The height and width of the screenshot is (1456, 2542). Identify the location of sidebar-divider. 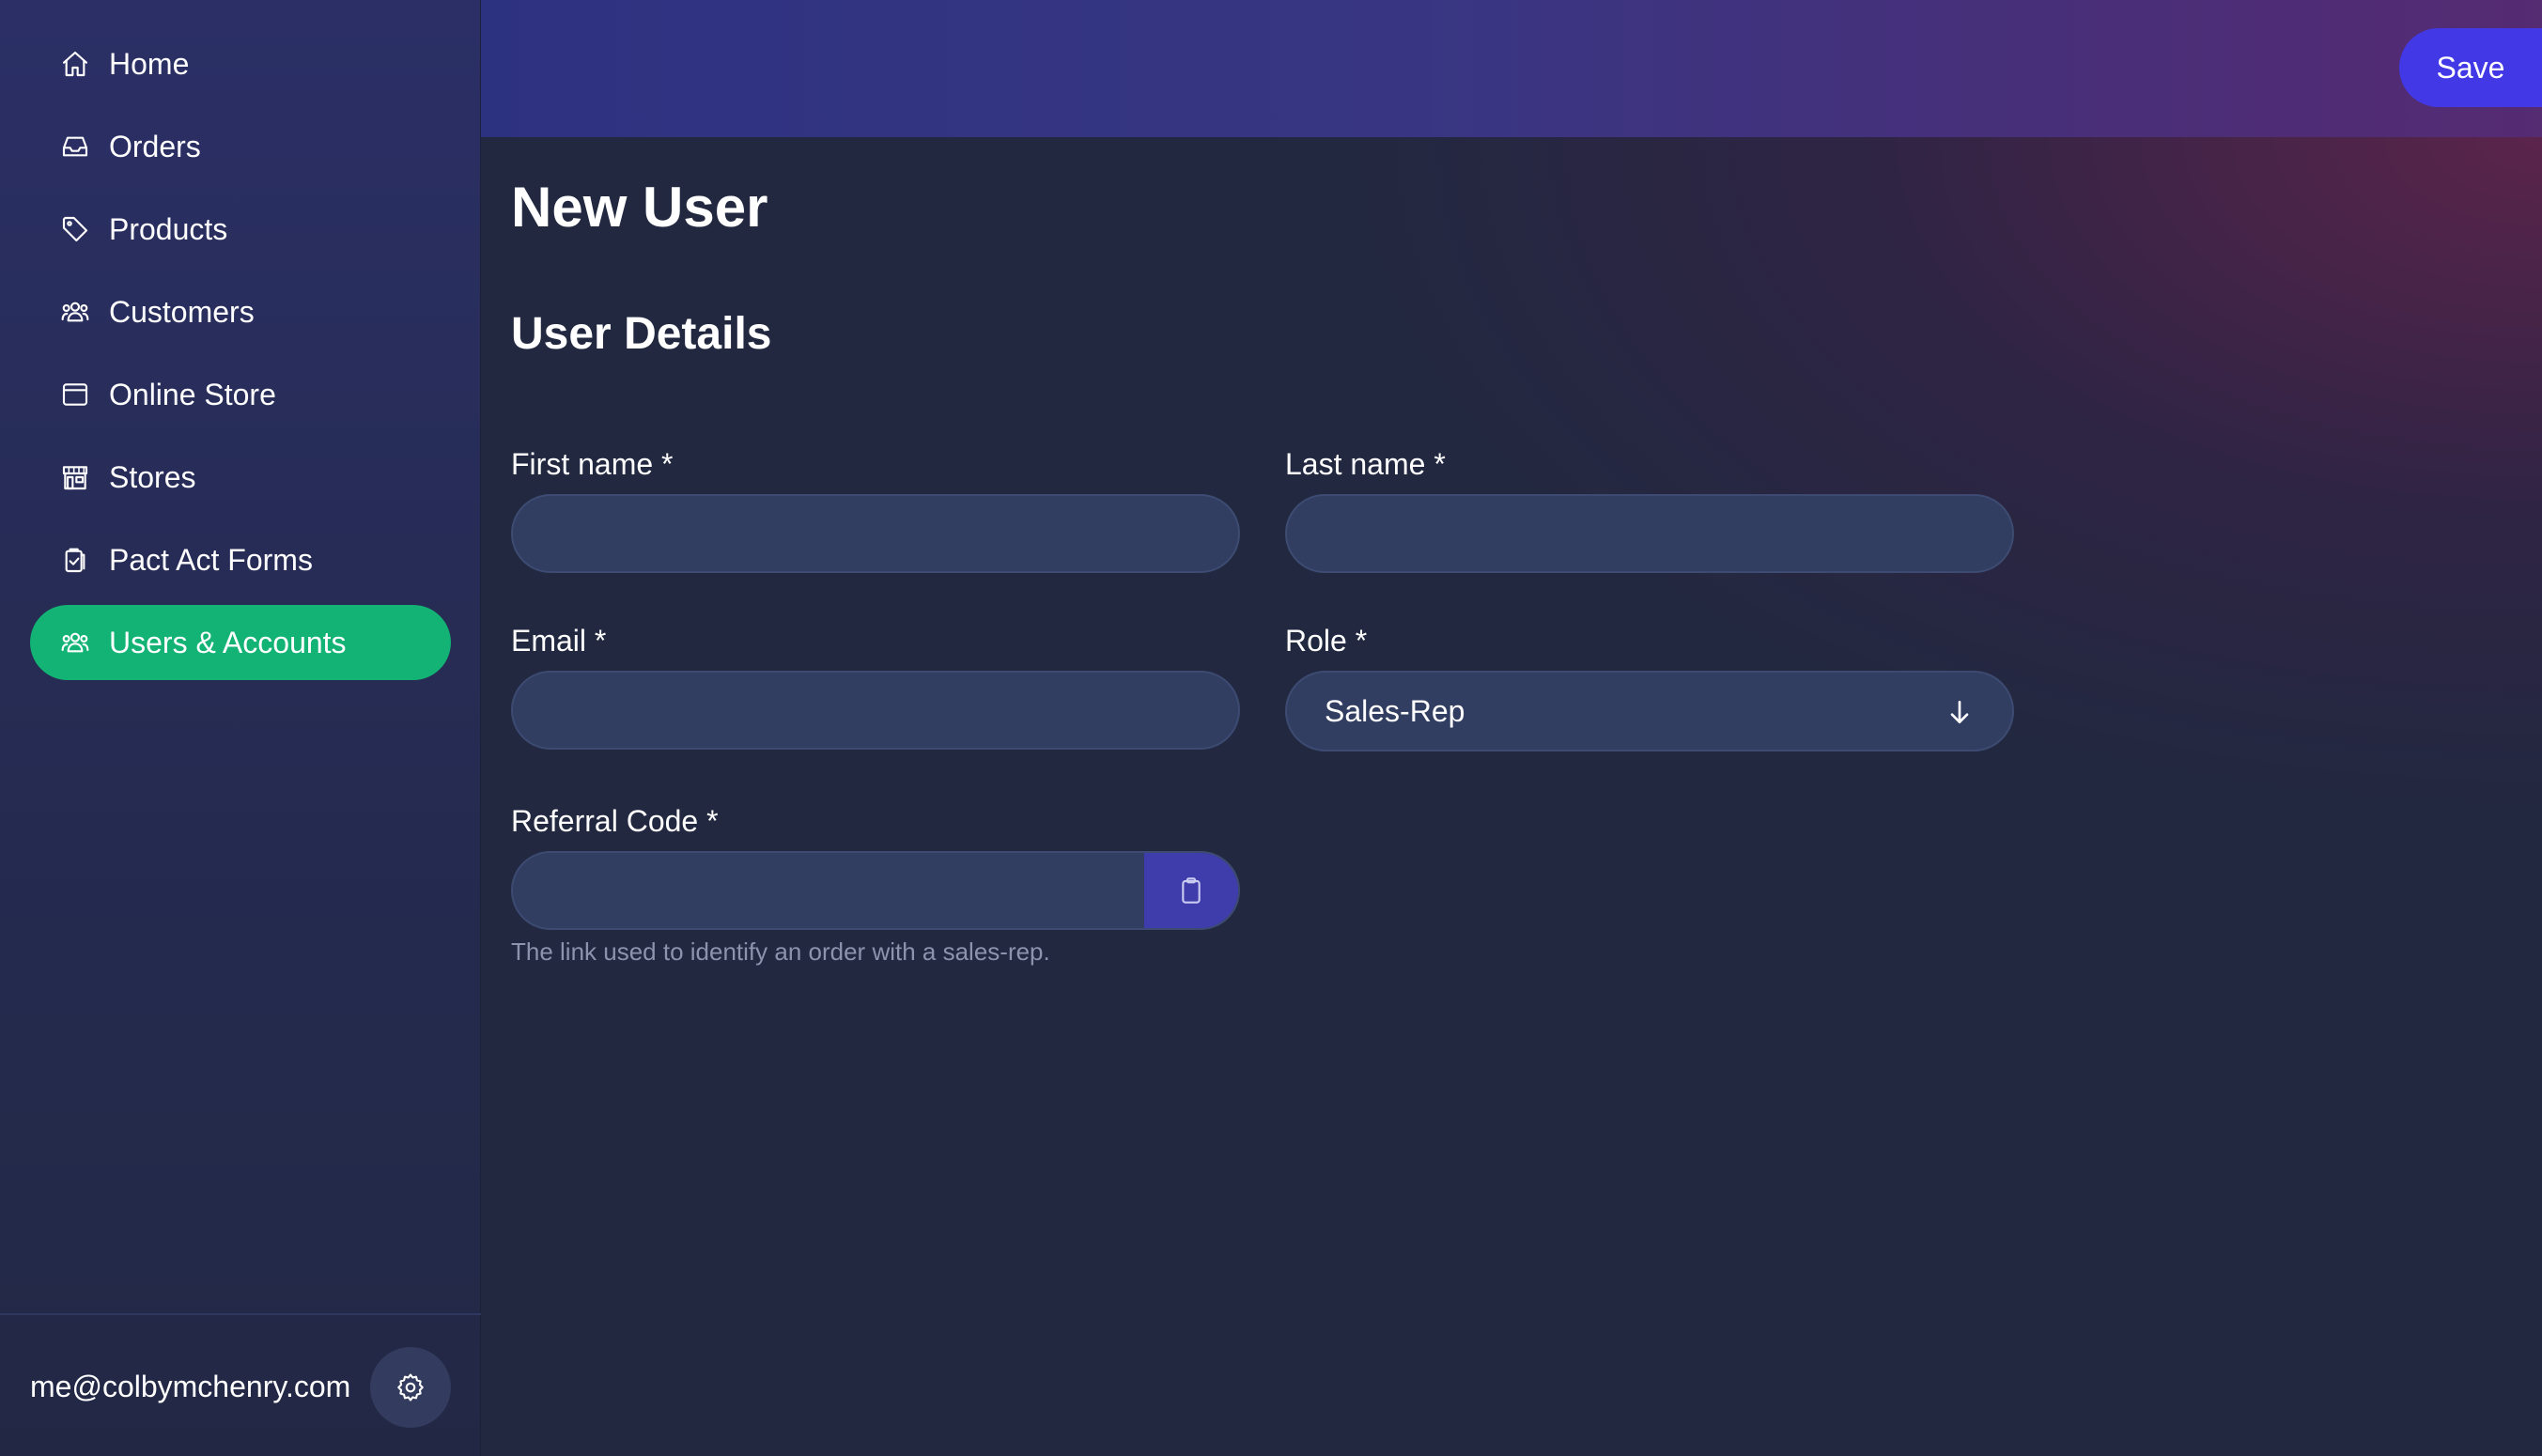
(240, 1314).